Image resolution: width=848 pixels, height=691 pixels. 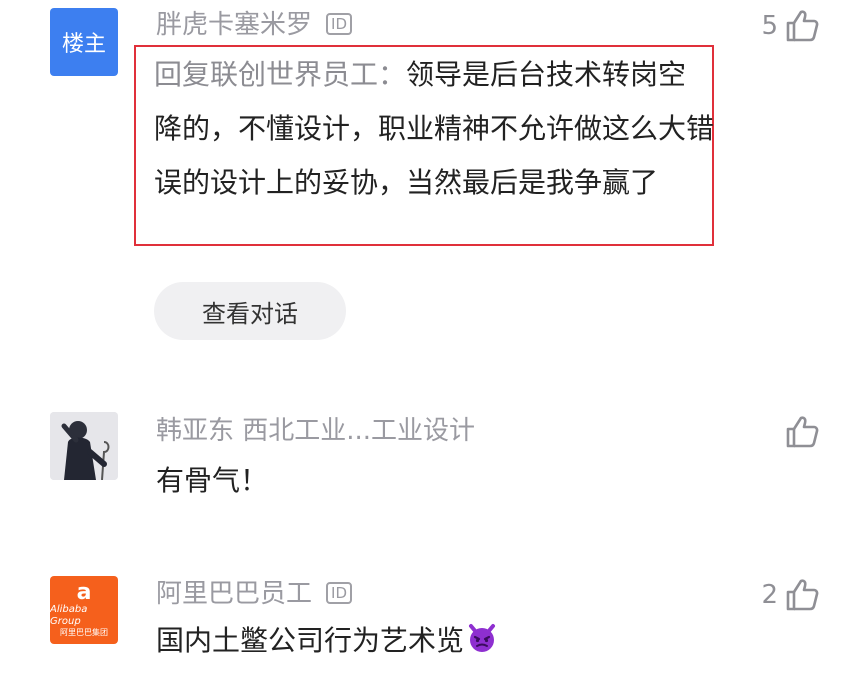 What do you see at coordinates (234, 594) in the screenshot?
I see `username-text: 阿里巴巴员工` at bounding box center [234, 594].